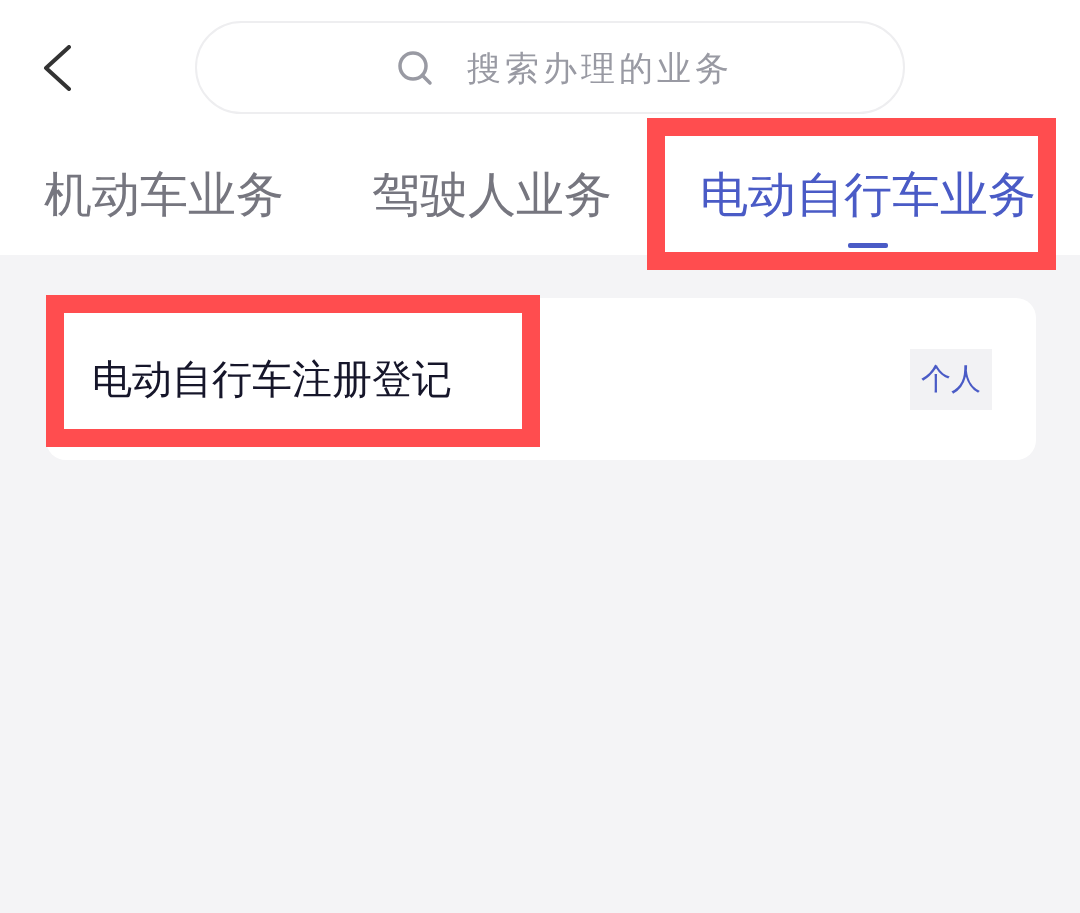 The height and width of the screenshot is (913, 1080). Describe the element at coordinates (57, 67) in the screenshot. I see `chevron-left-icon` at that location.